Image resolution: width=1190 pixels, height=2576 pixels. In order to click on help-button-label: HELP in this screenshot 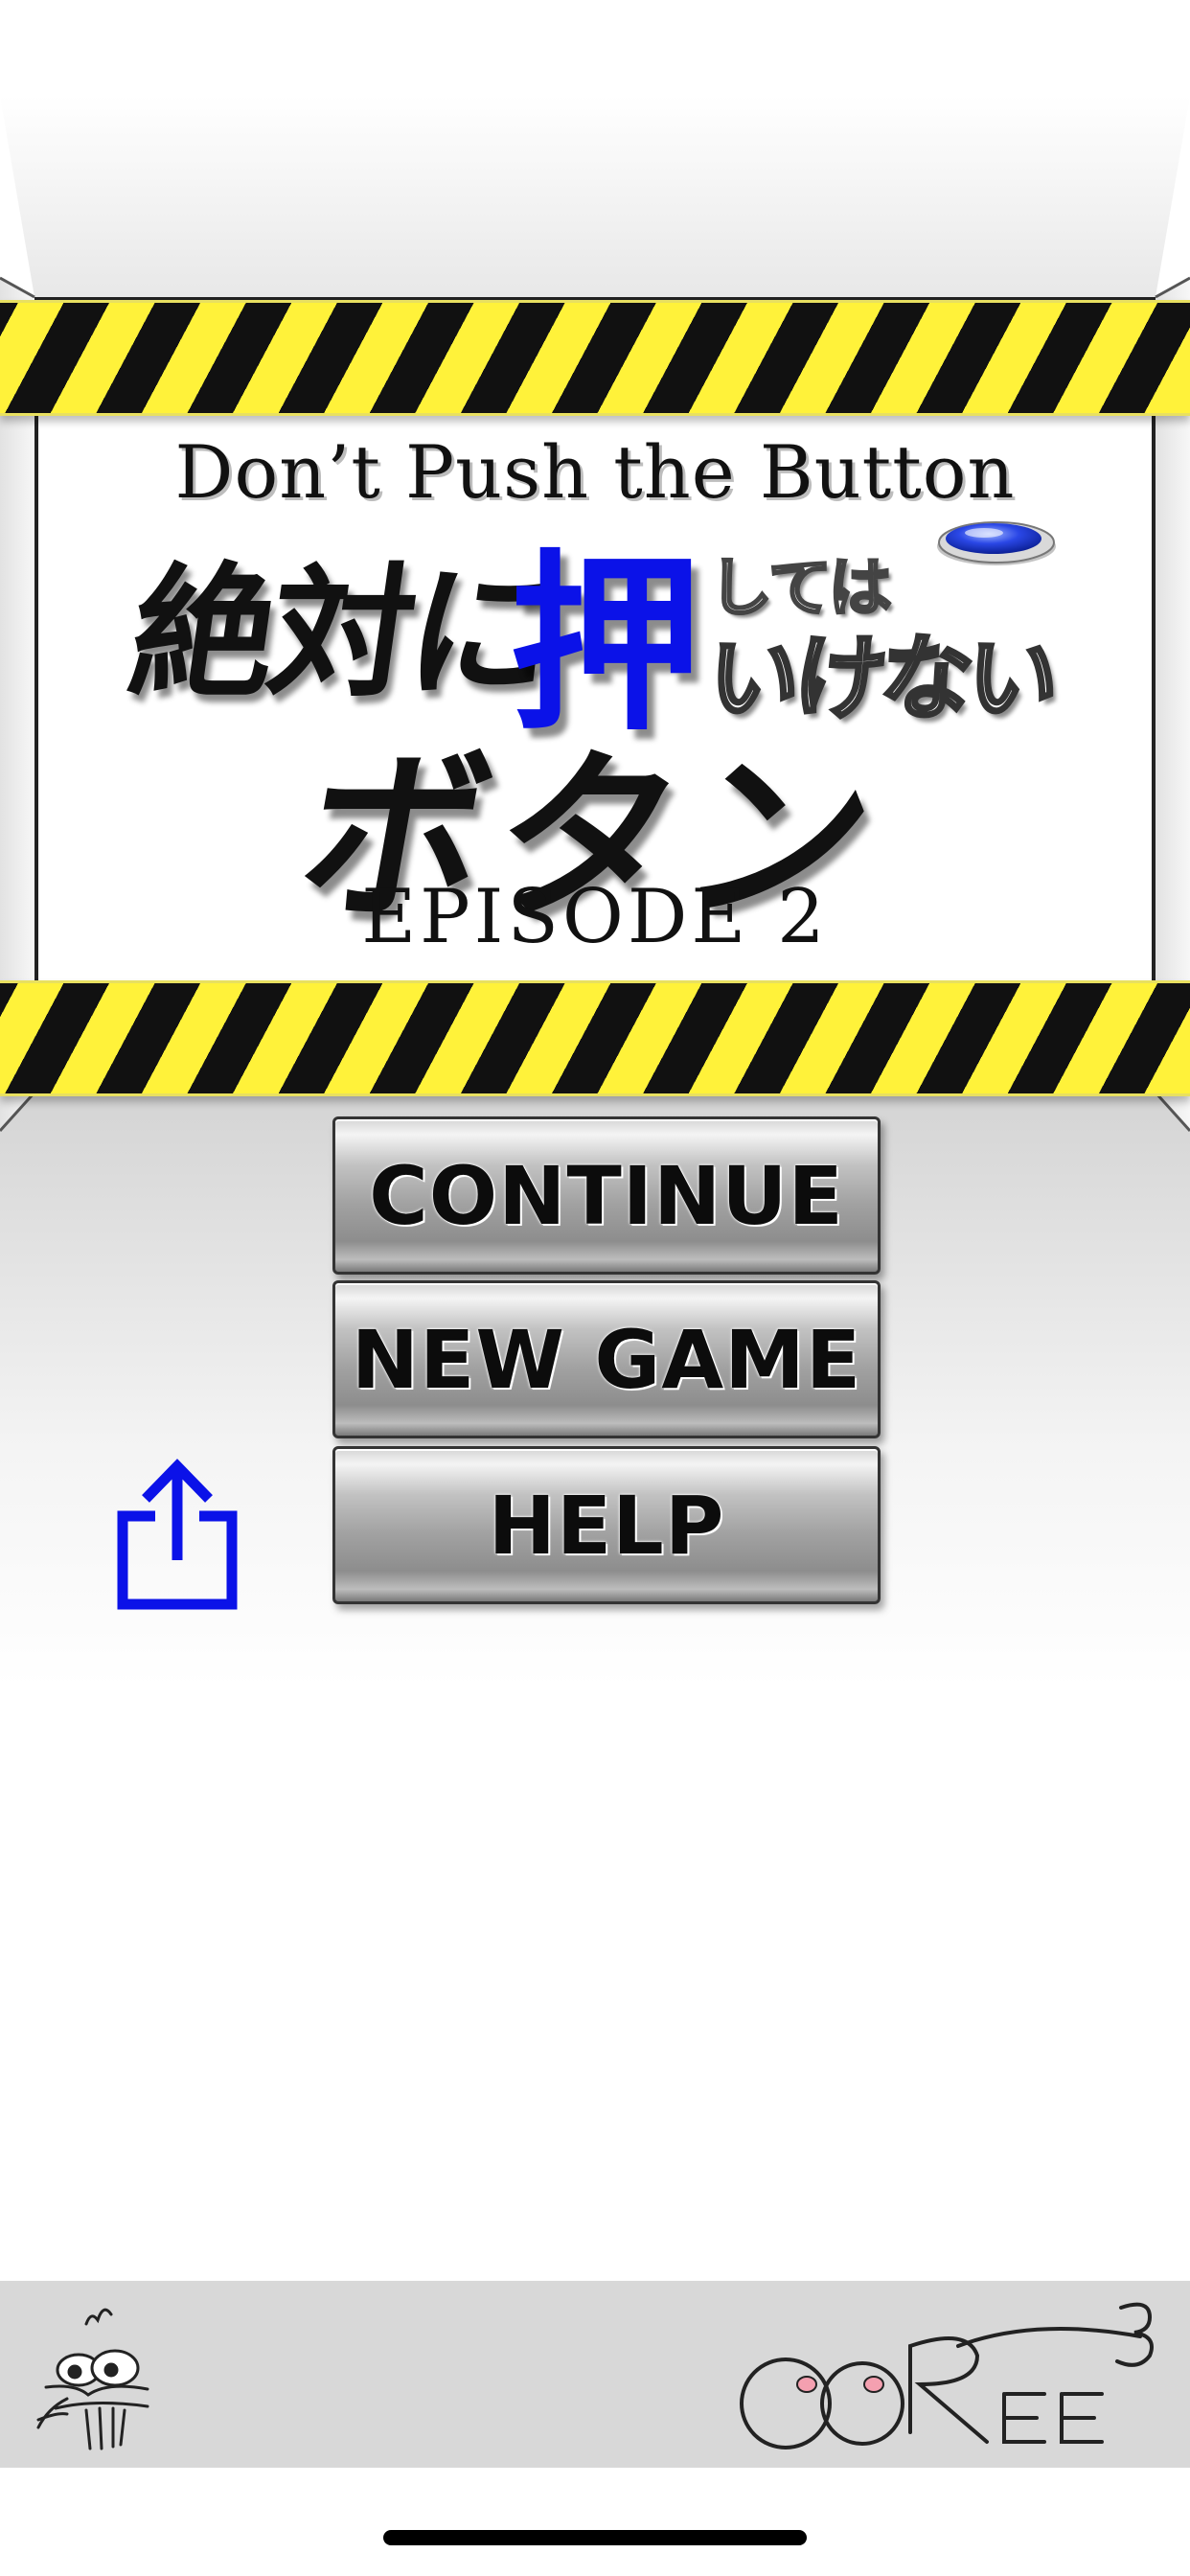, I will do `click(606, 1525)`.